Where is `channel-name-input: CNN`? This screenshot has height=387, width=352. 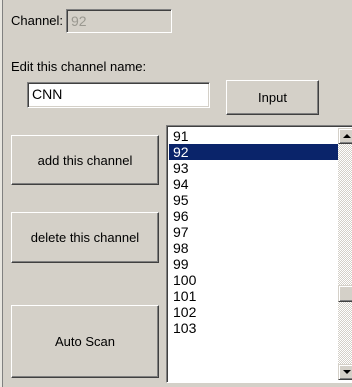 channel-name-input: CNN is located at coordinates (118, 95).